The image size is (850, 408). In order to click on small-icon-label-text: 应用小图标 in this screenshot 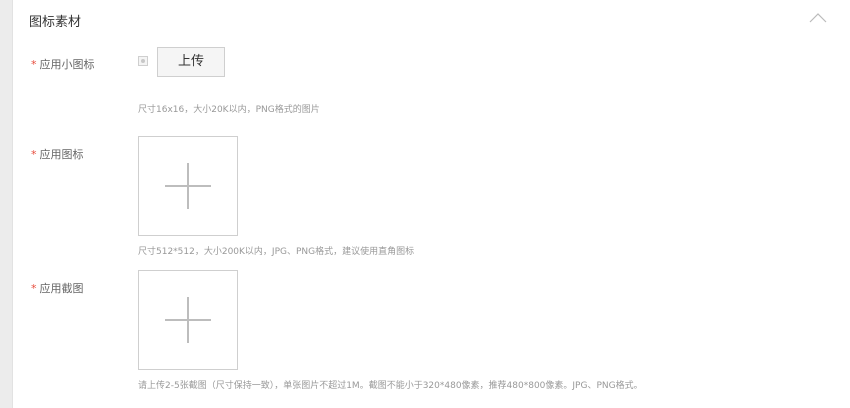, I will do `click(67, 64)`.